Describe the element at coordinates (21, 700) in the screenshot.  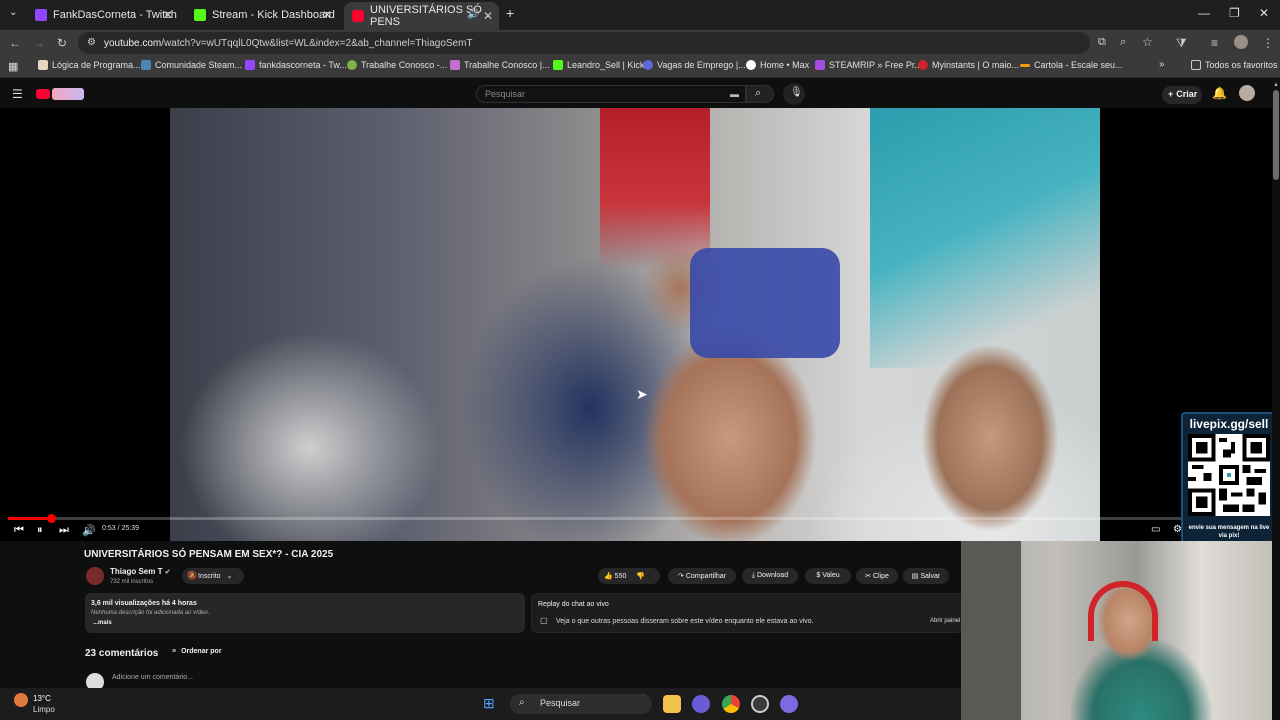
I see `weather-icon` at that location.